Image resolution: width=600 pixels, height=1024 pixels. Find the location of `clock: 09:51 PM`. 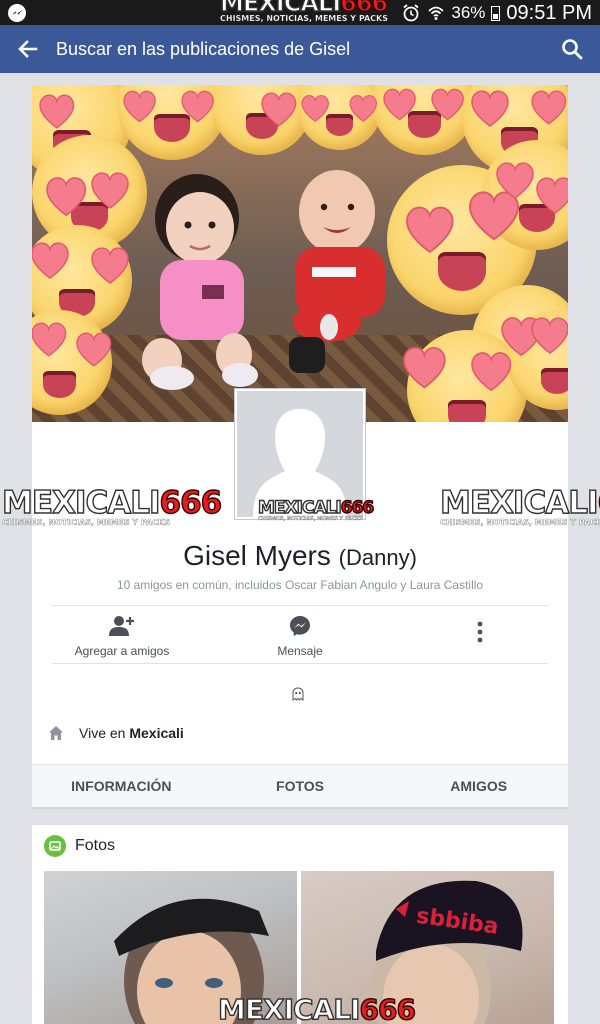

clock: 09:51 PM is located at coordinates (549, 12).